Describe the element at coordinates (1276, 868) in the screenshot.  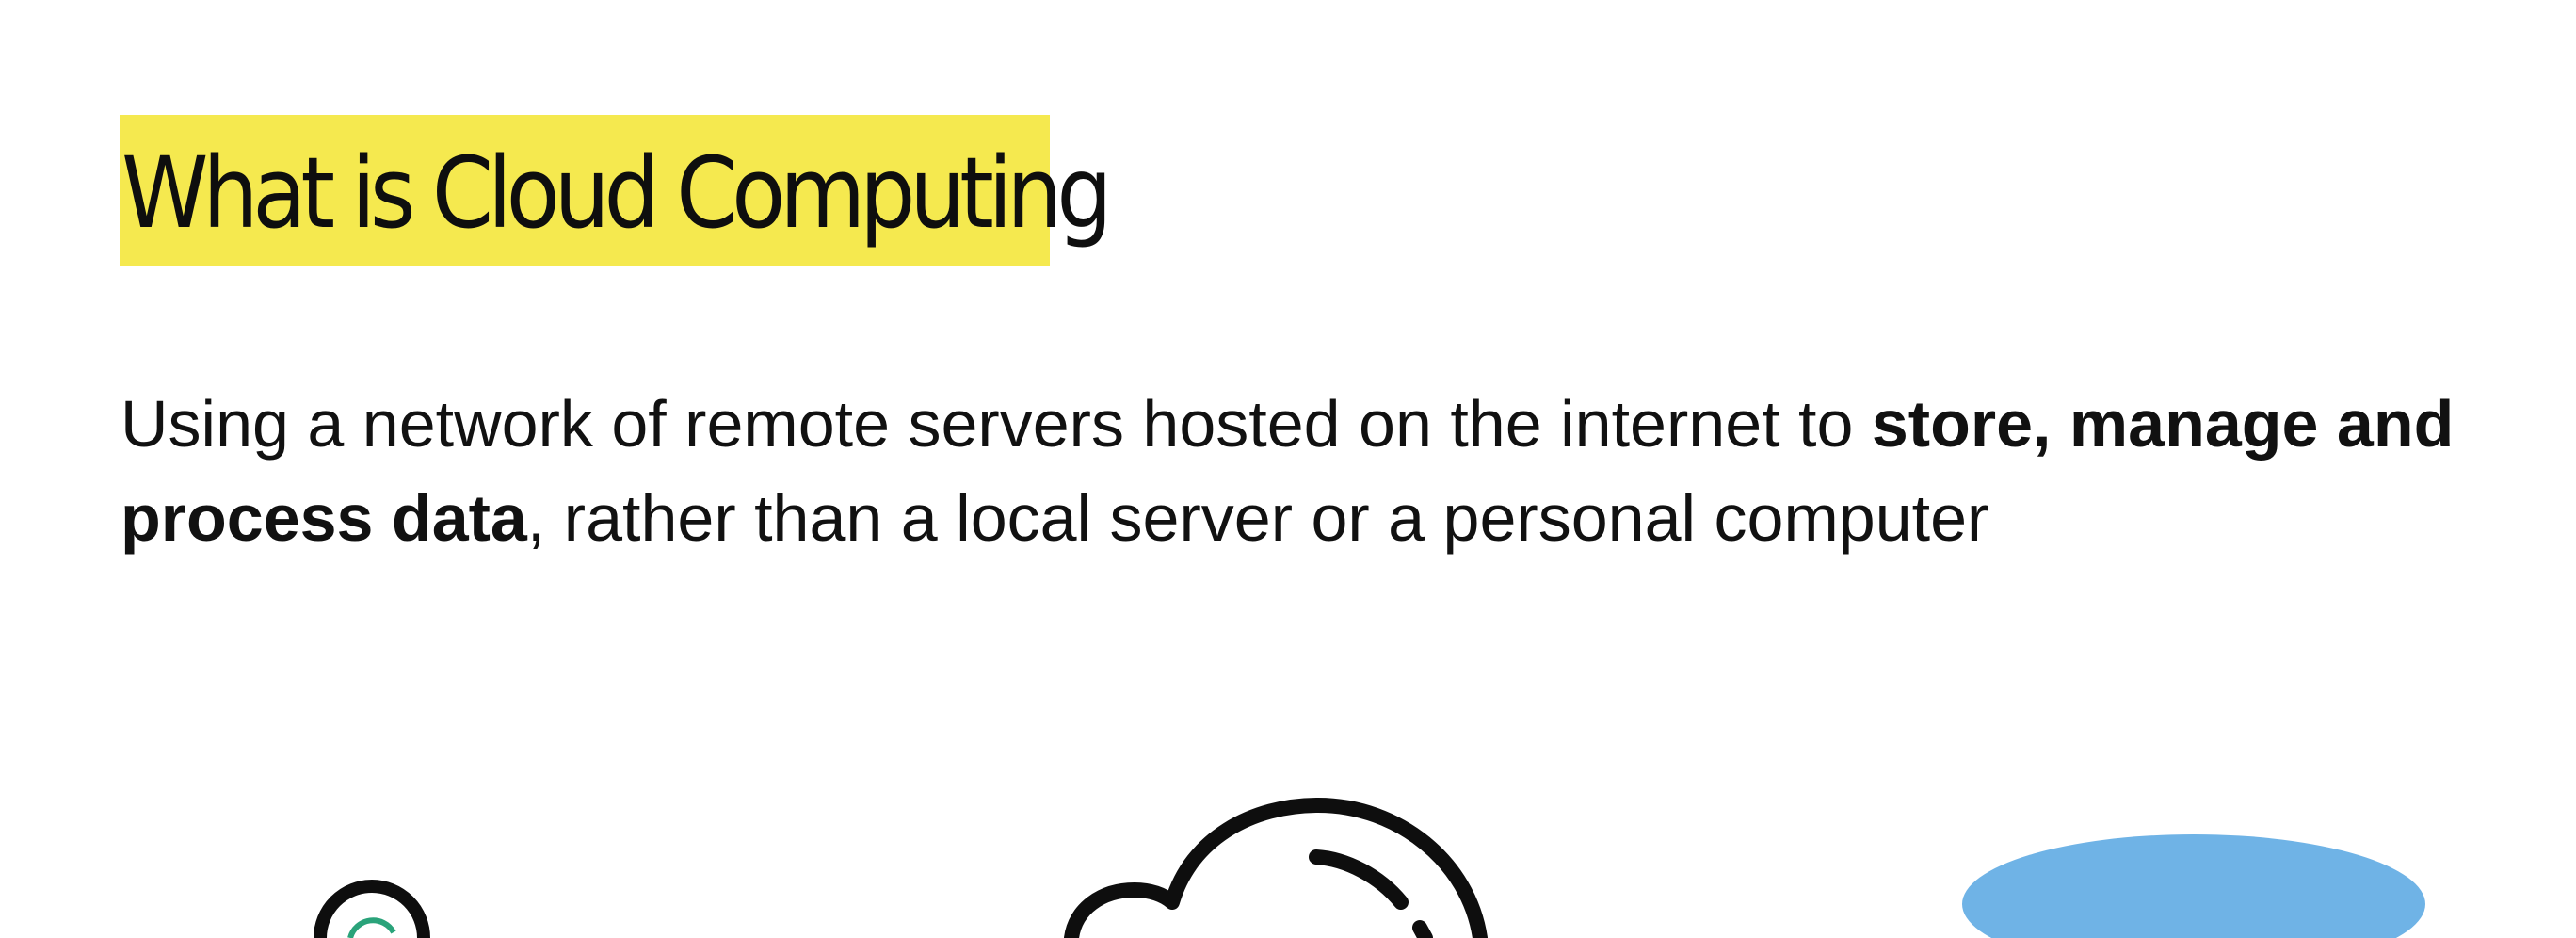
I see `cloud-icon` at that location.